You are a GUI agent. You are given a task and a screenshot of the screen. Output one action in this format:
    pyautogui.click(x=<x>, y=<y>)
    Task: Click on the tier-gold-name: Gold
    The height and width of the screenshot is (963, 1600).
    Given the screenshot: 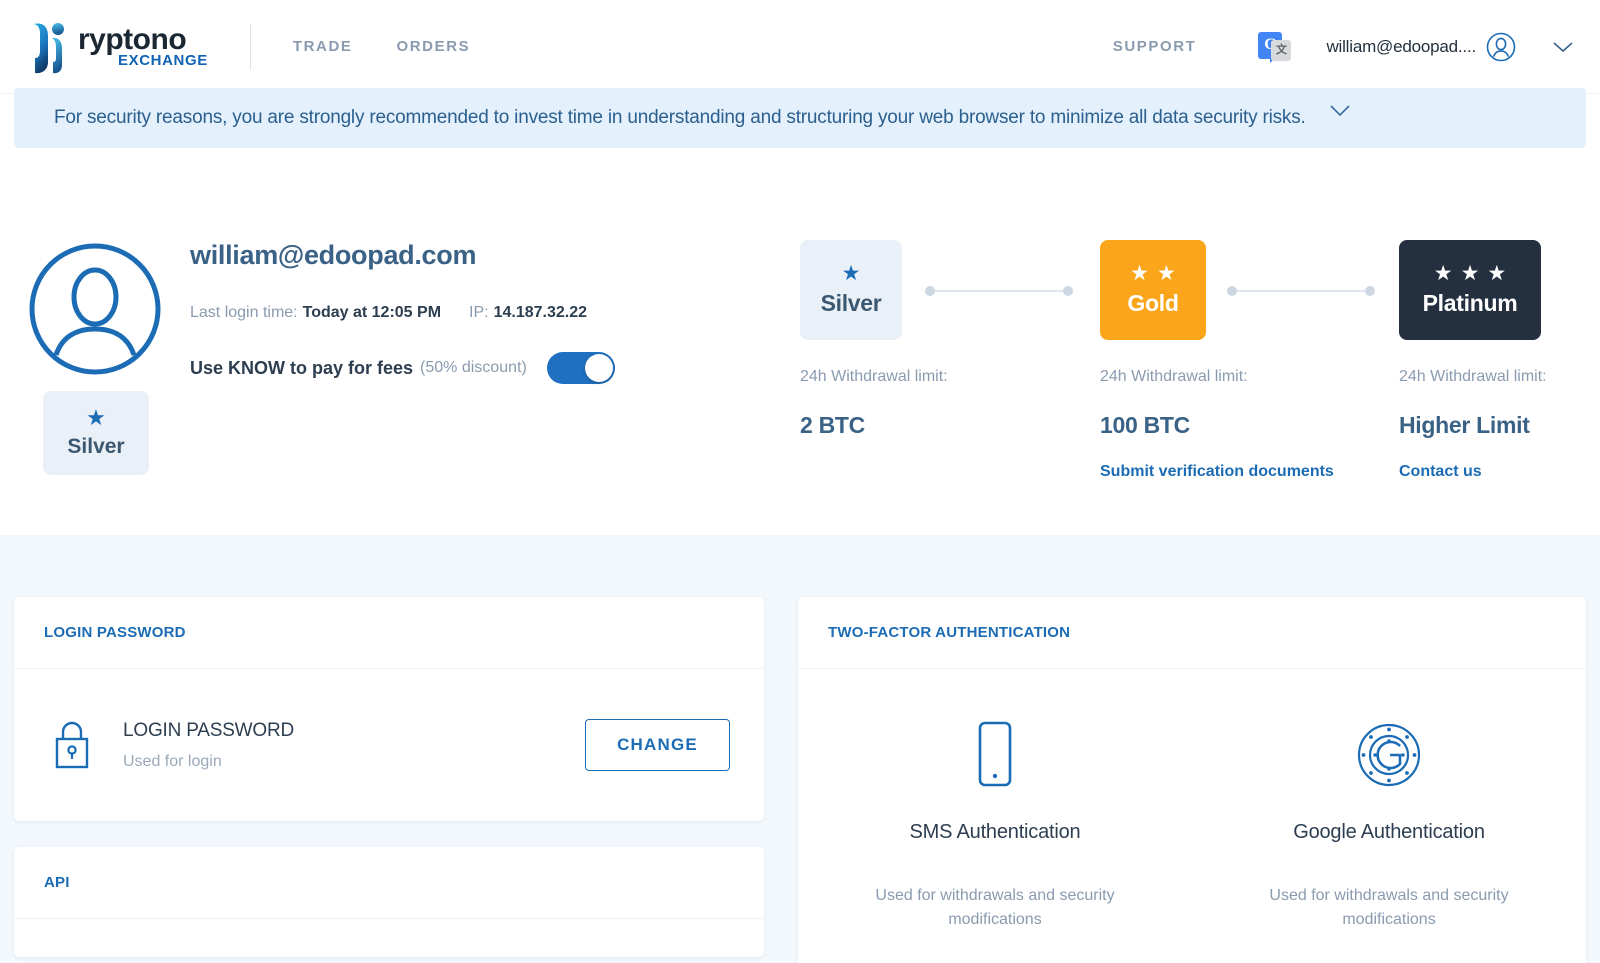 What is the action you would take?
    pyautogui.click(x=1153, y=303)
    